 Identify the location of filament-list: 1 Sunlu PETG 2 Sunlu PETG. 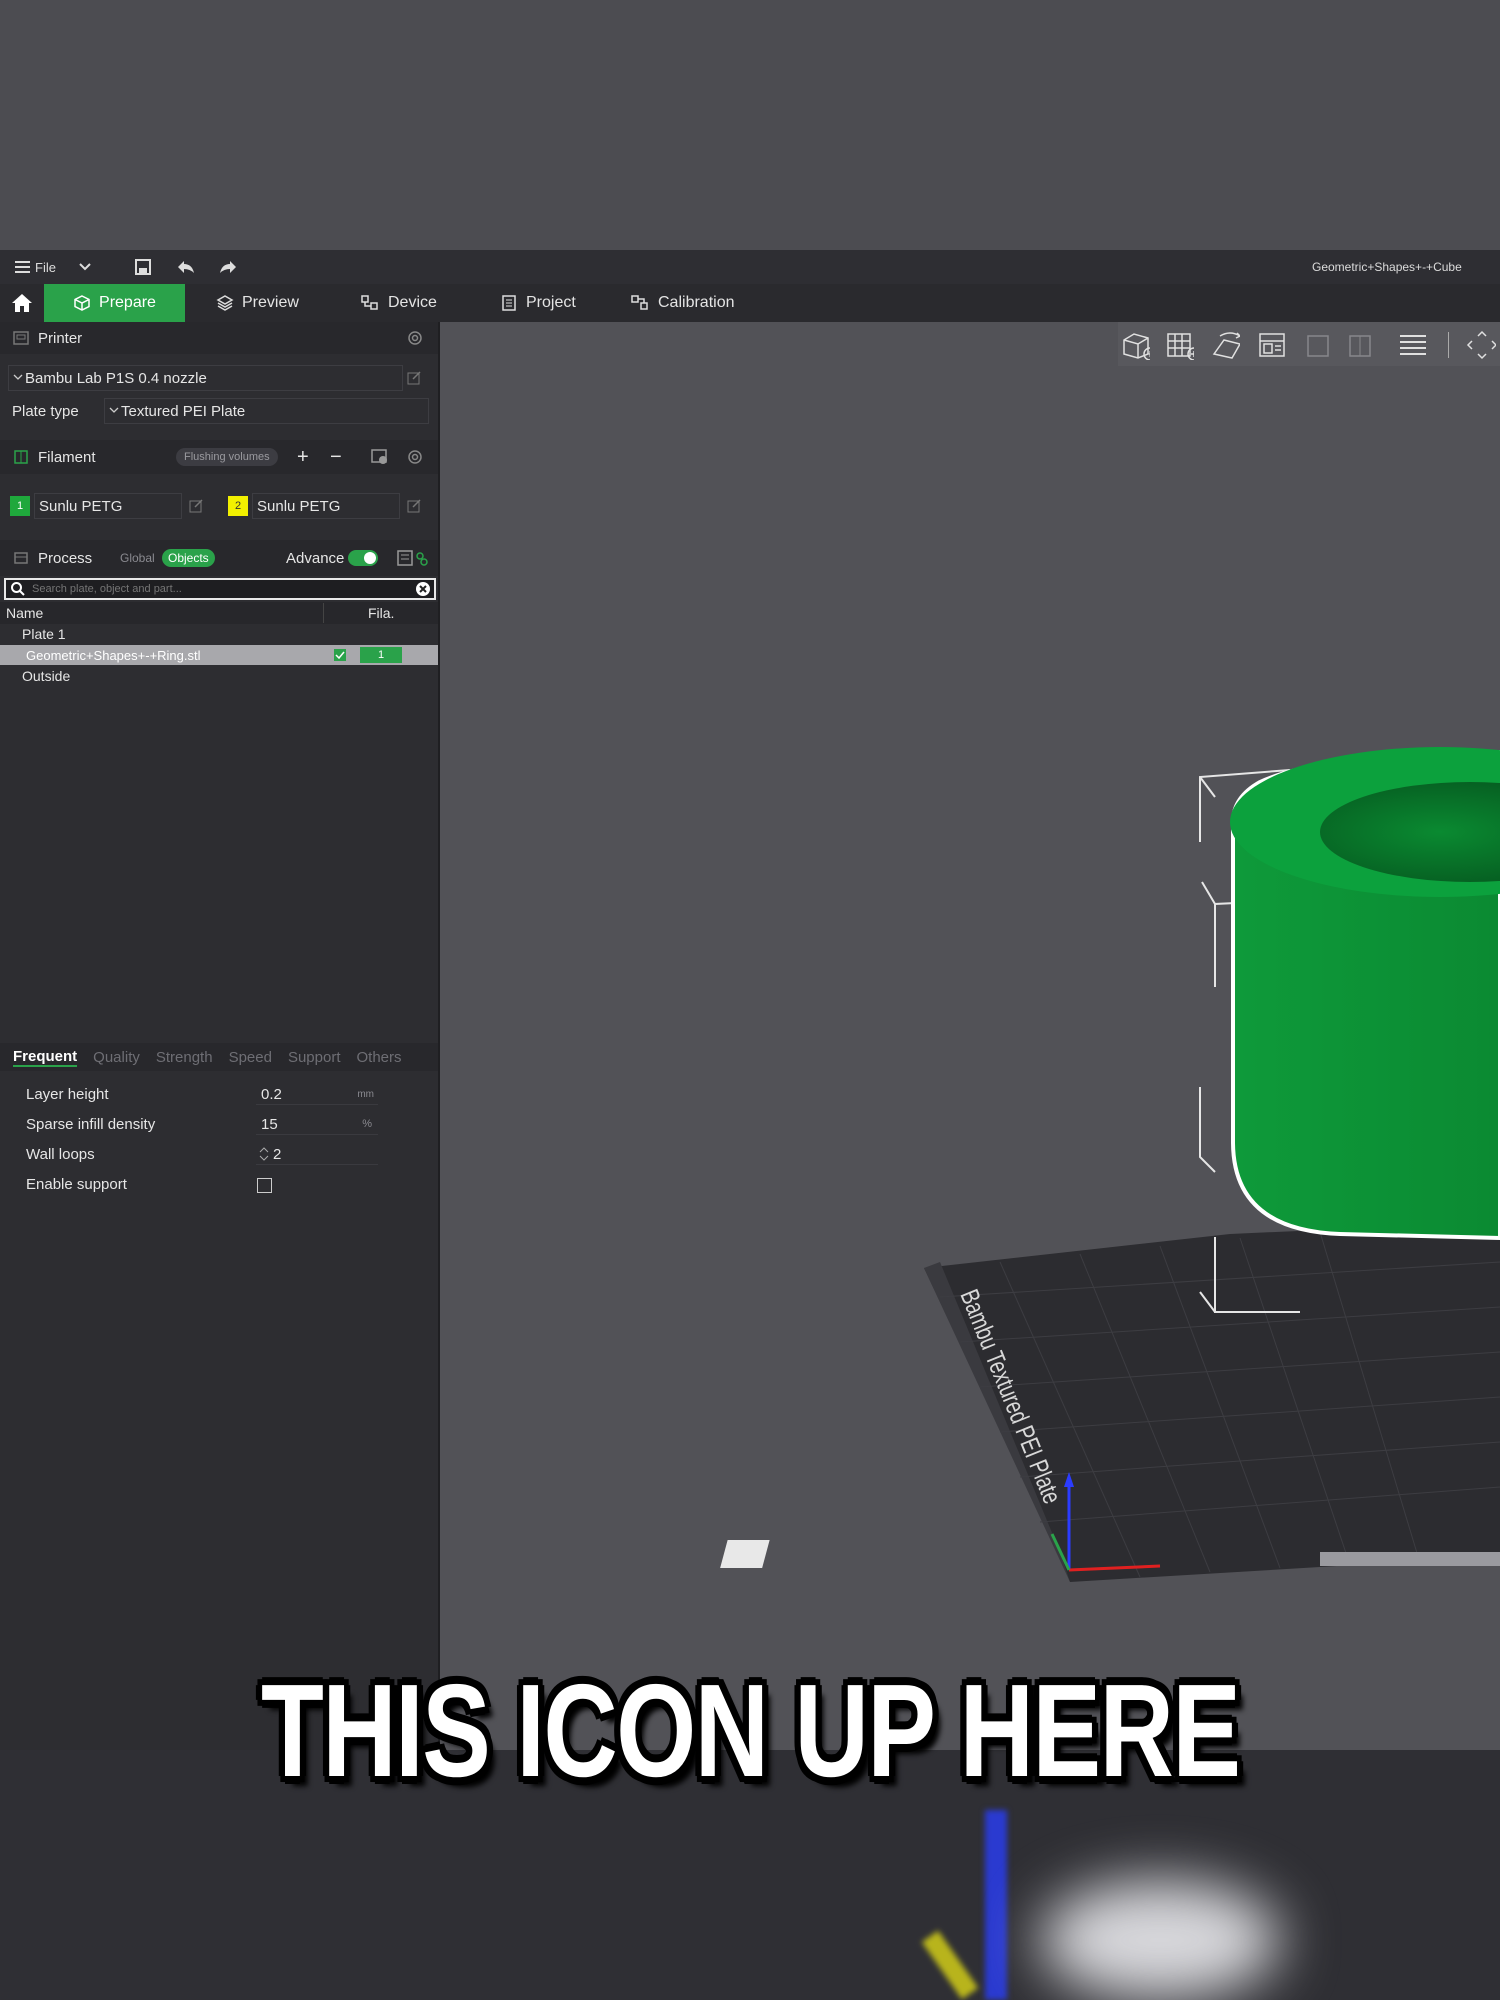
(219, 506).